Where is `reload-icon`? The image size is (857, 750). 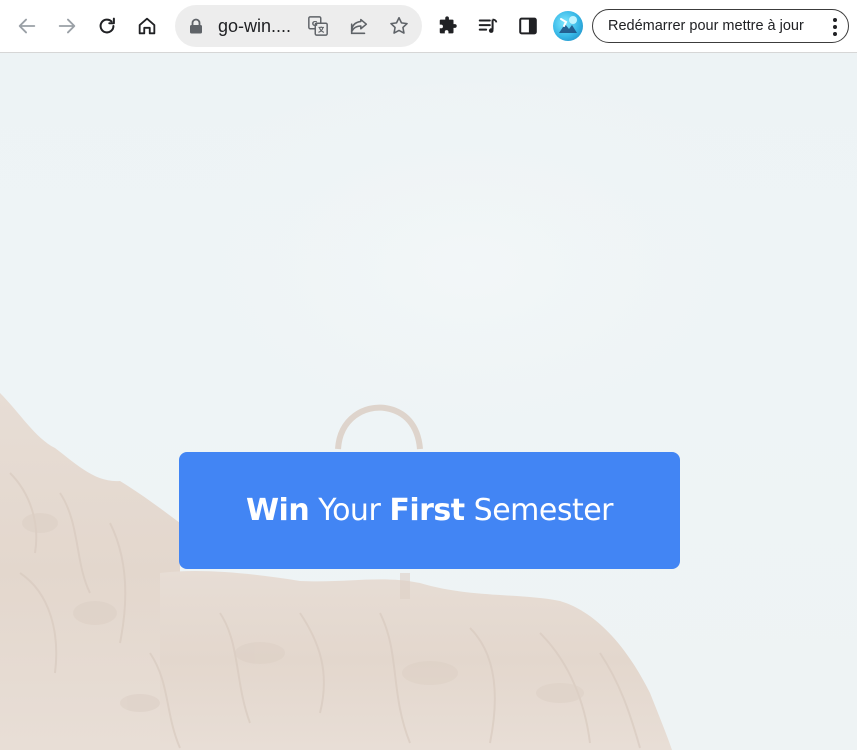
reload-icon is located at coordinates (107, 25).